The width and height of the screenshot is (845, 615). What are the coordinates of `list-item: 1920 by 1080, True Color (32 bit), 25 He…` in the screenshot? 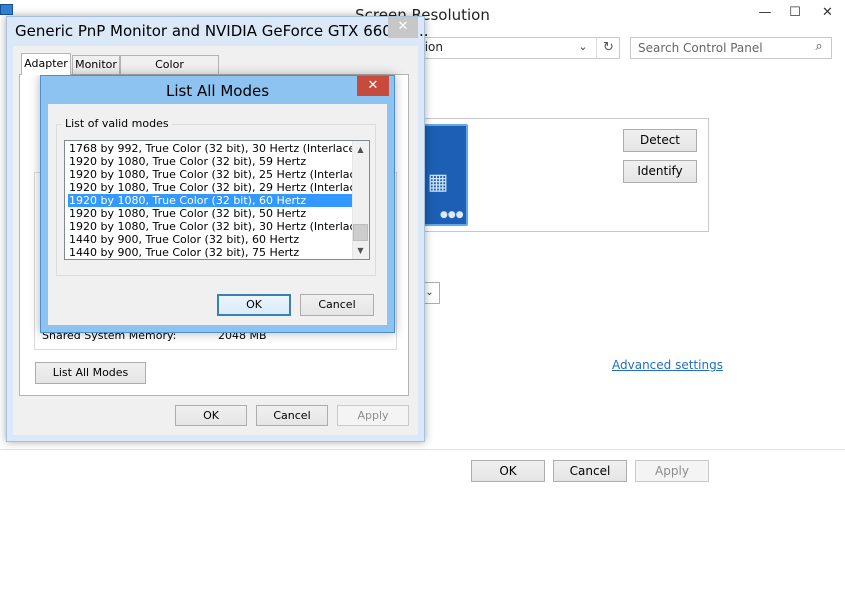 It's located at (218, 174).